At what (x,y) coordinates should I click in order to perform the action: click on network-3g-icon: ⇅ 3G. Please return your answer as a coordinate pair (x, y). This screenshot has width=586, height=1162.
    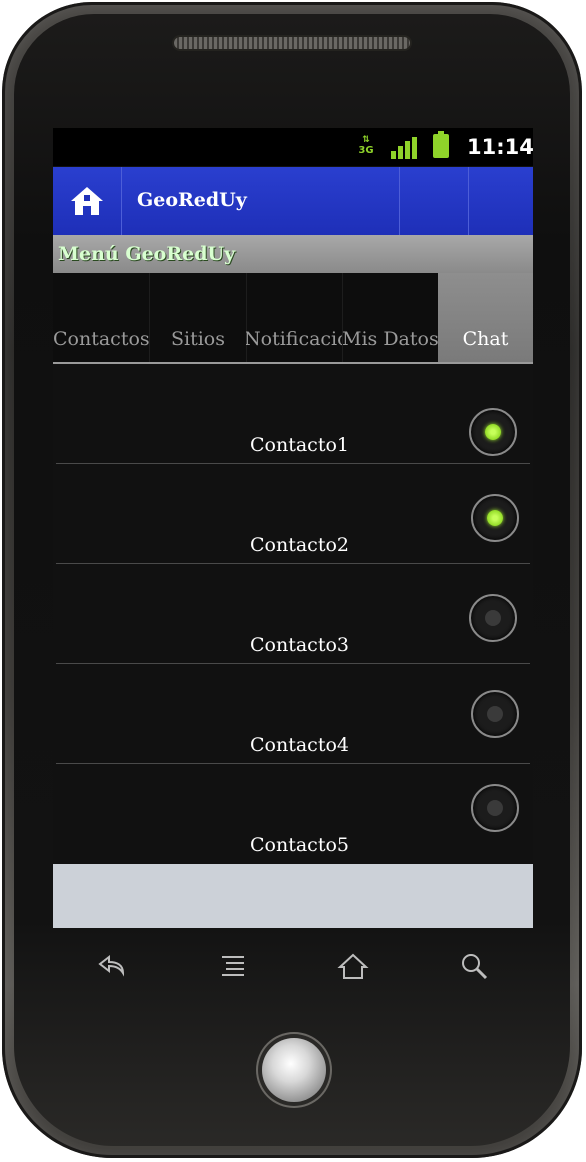
    Looking at the image, I should click on (366, 145).